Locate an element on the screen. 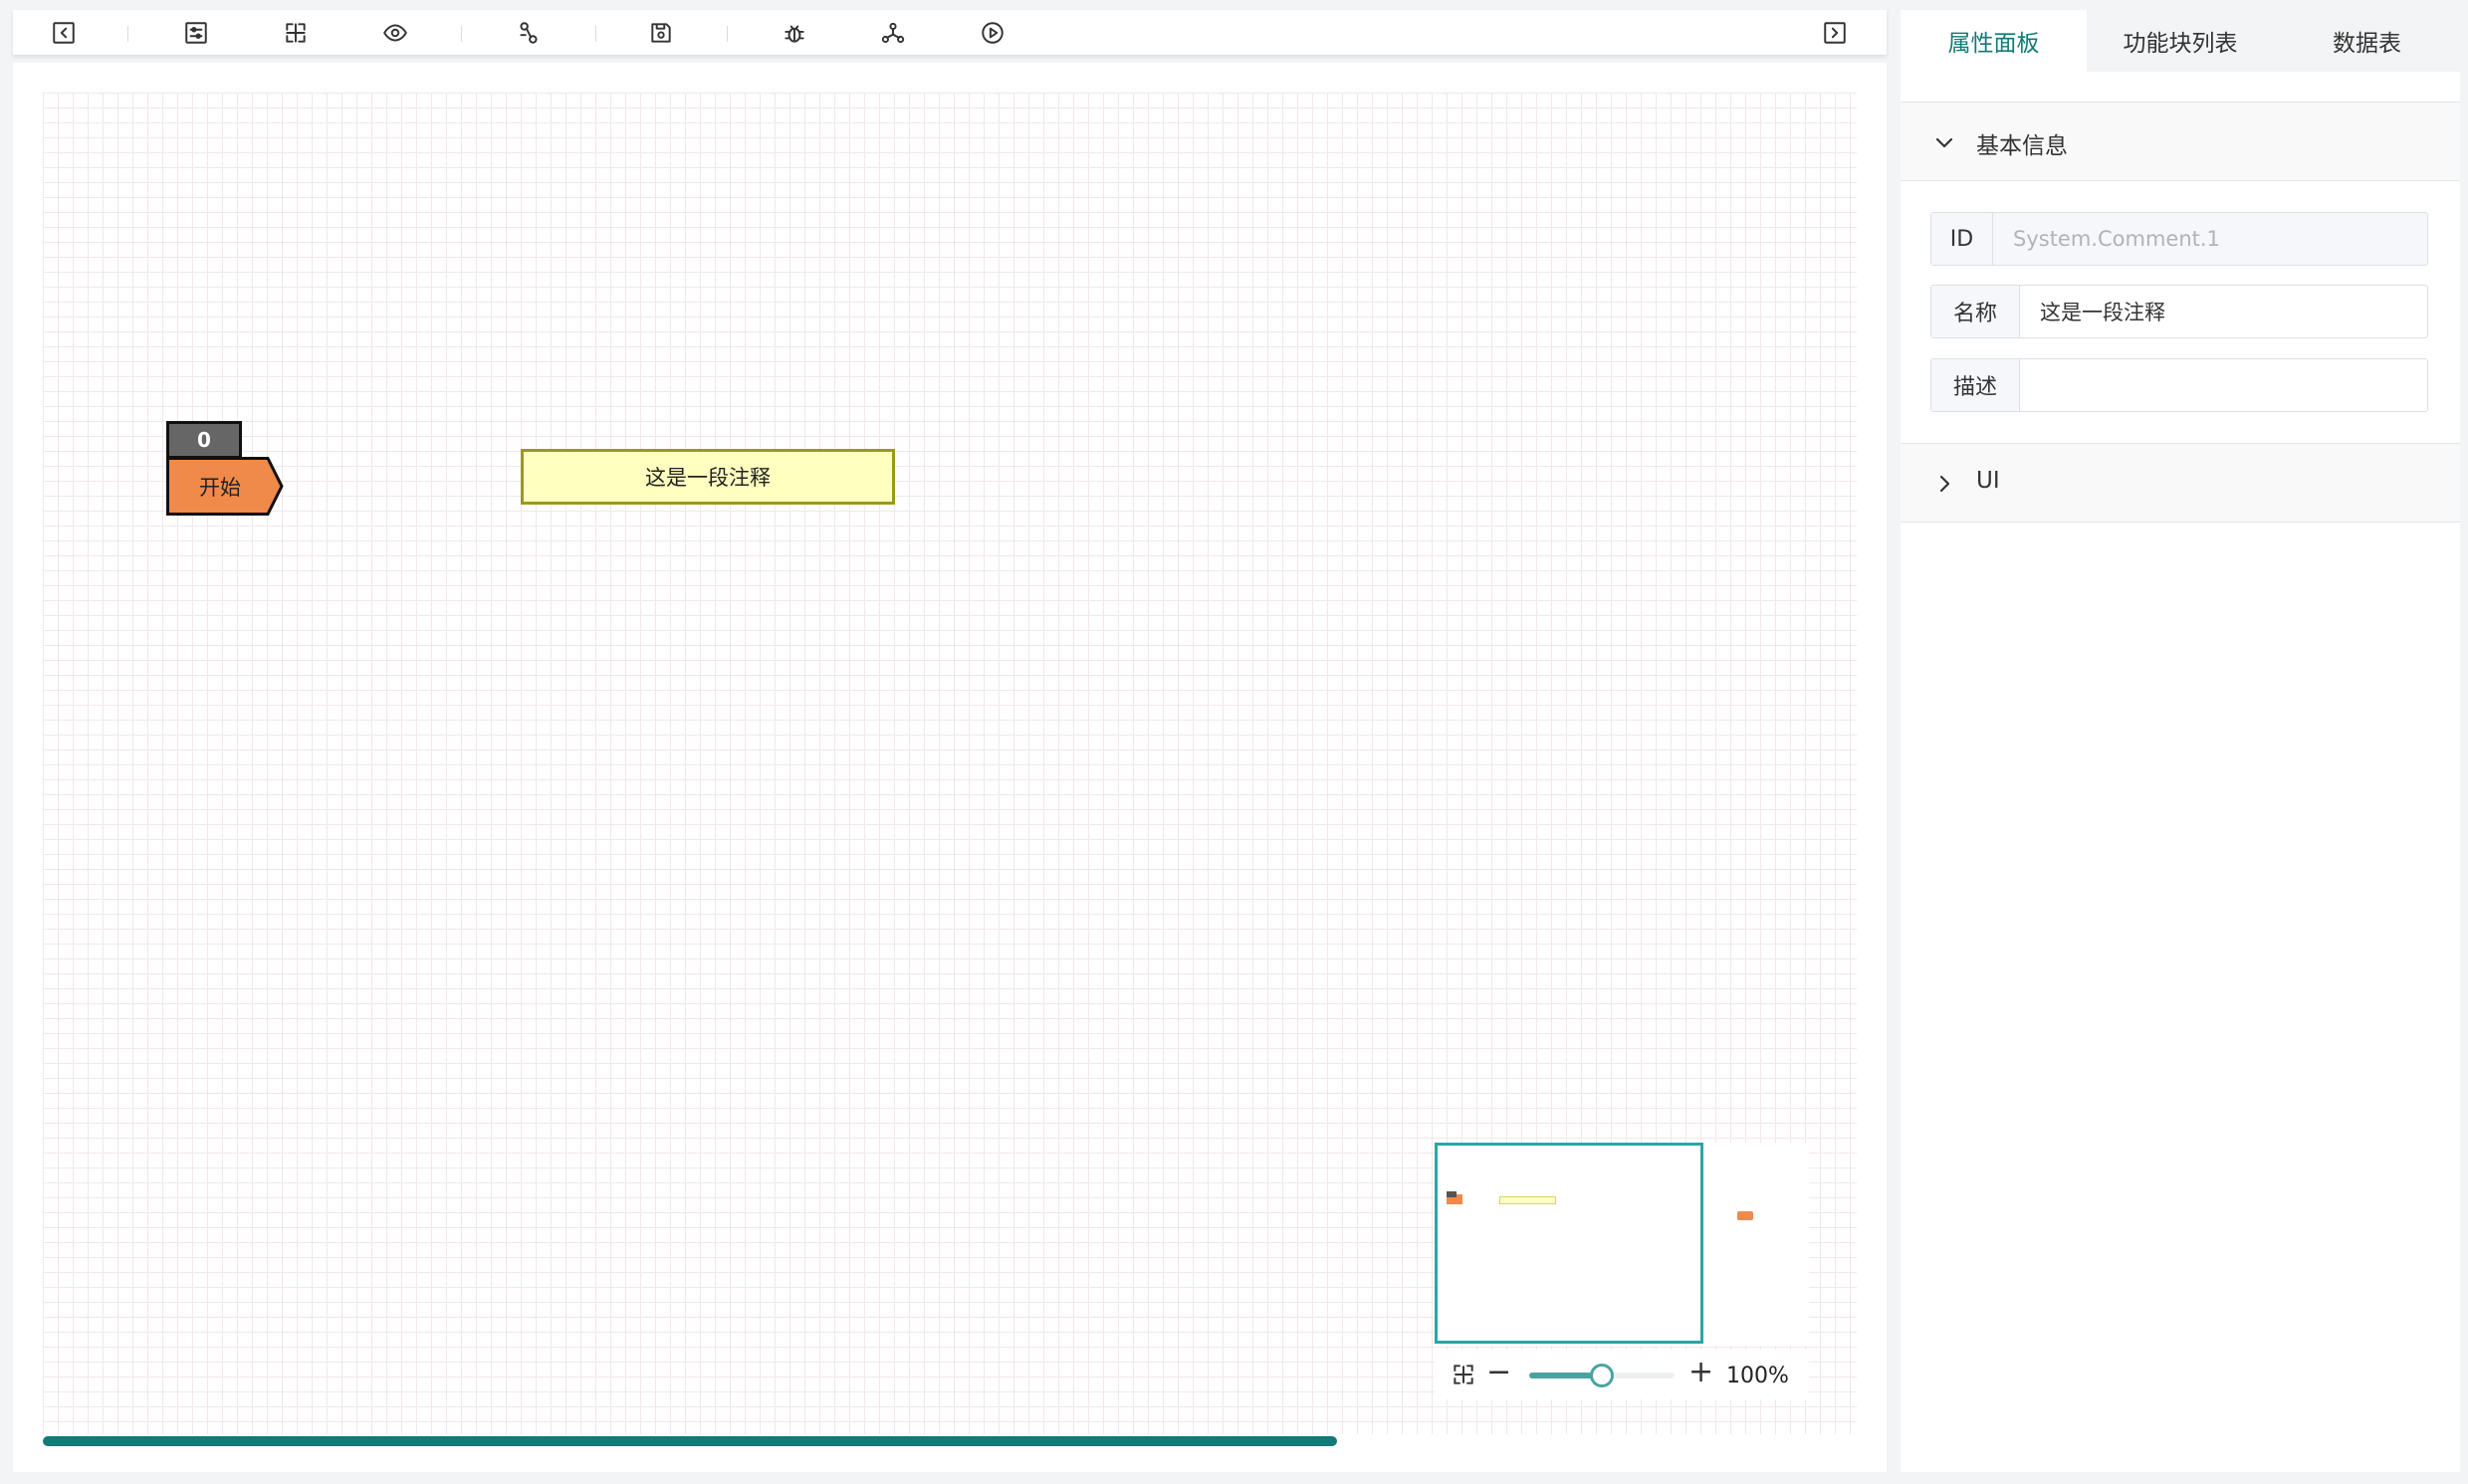 The image size is (2468, 1484). horizontal-scrollbar is located at coordinates (690, 1441).